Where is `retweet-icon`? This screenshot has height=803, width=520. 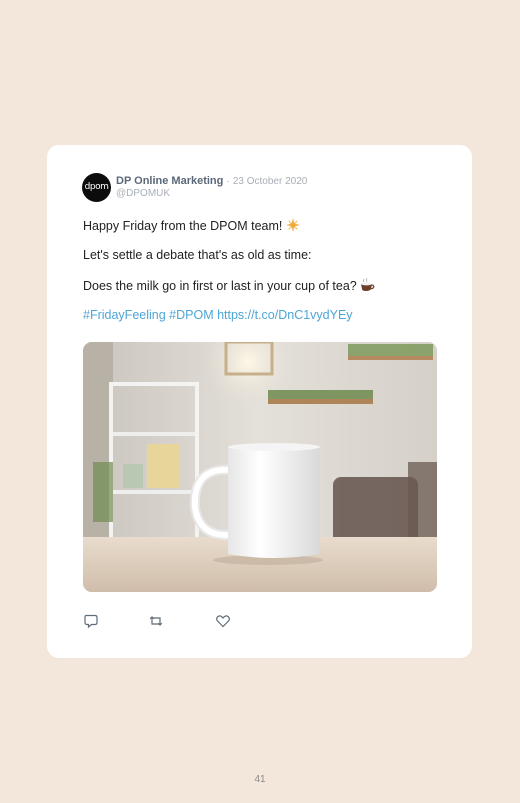 retweet-icon is located at coordinates (157, 621).